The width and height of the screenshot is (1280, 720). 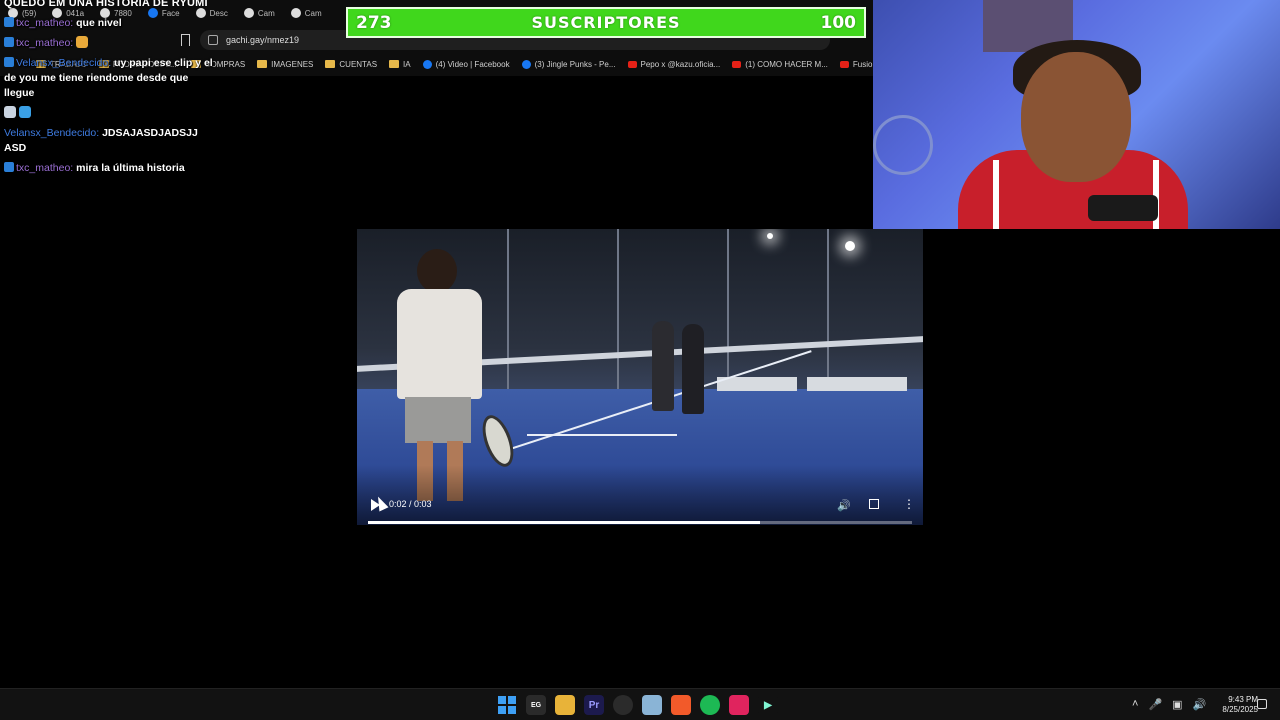 What do you see at coordinates (623, 705) in the screenshot?
I see `obs-icon` at bounding box center [623, 705].